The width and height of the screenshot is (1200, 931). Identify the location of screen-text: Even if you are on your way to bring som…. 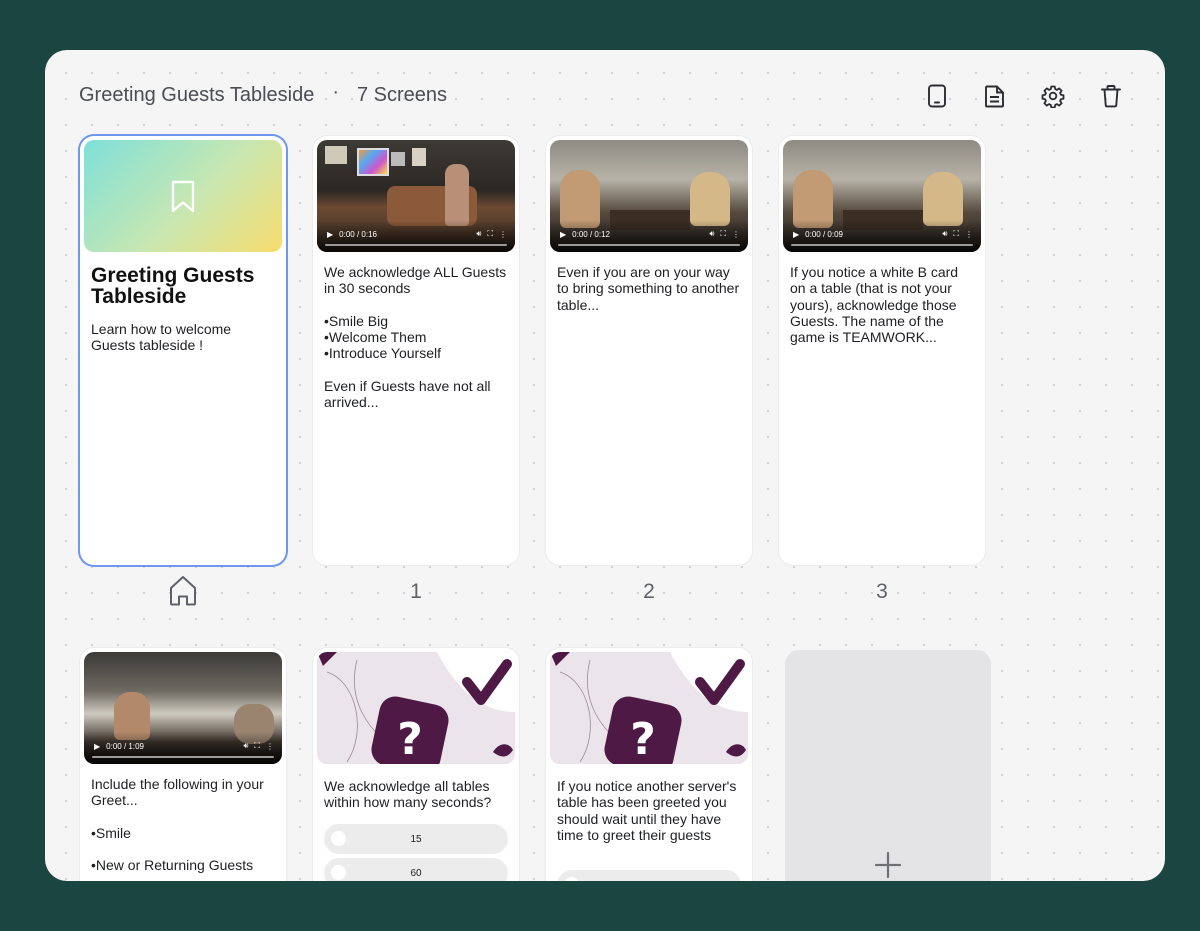
(648, 288).